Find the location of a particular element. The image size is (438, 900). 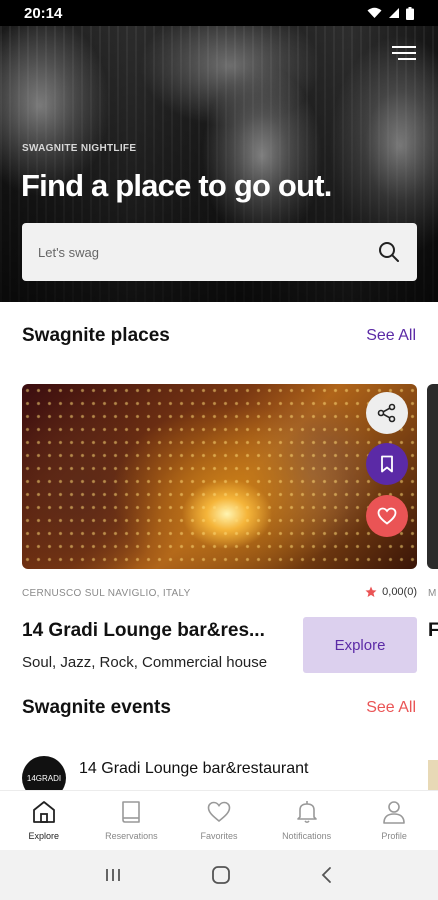

status-bar: 20:14 is located at coordinates (219, 13).